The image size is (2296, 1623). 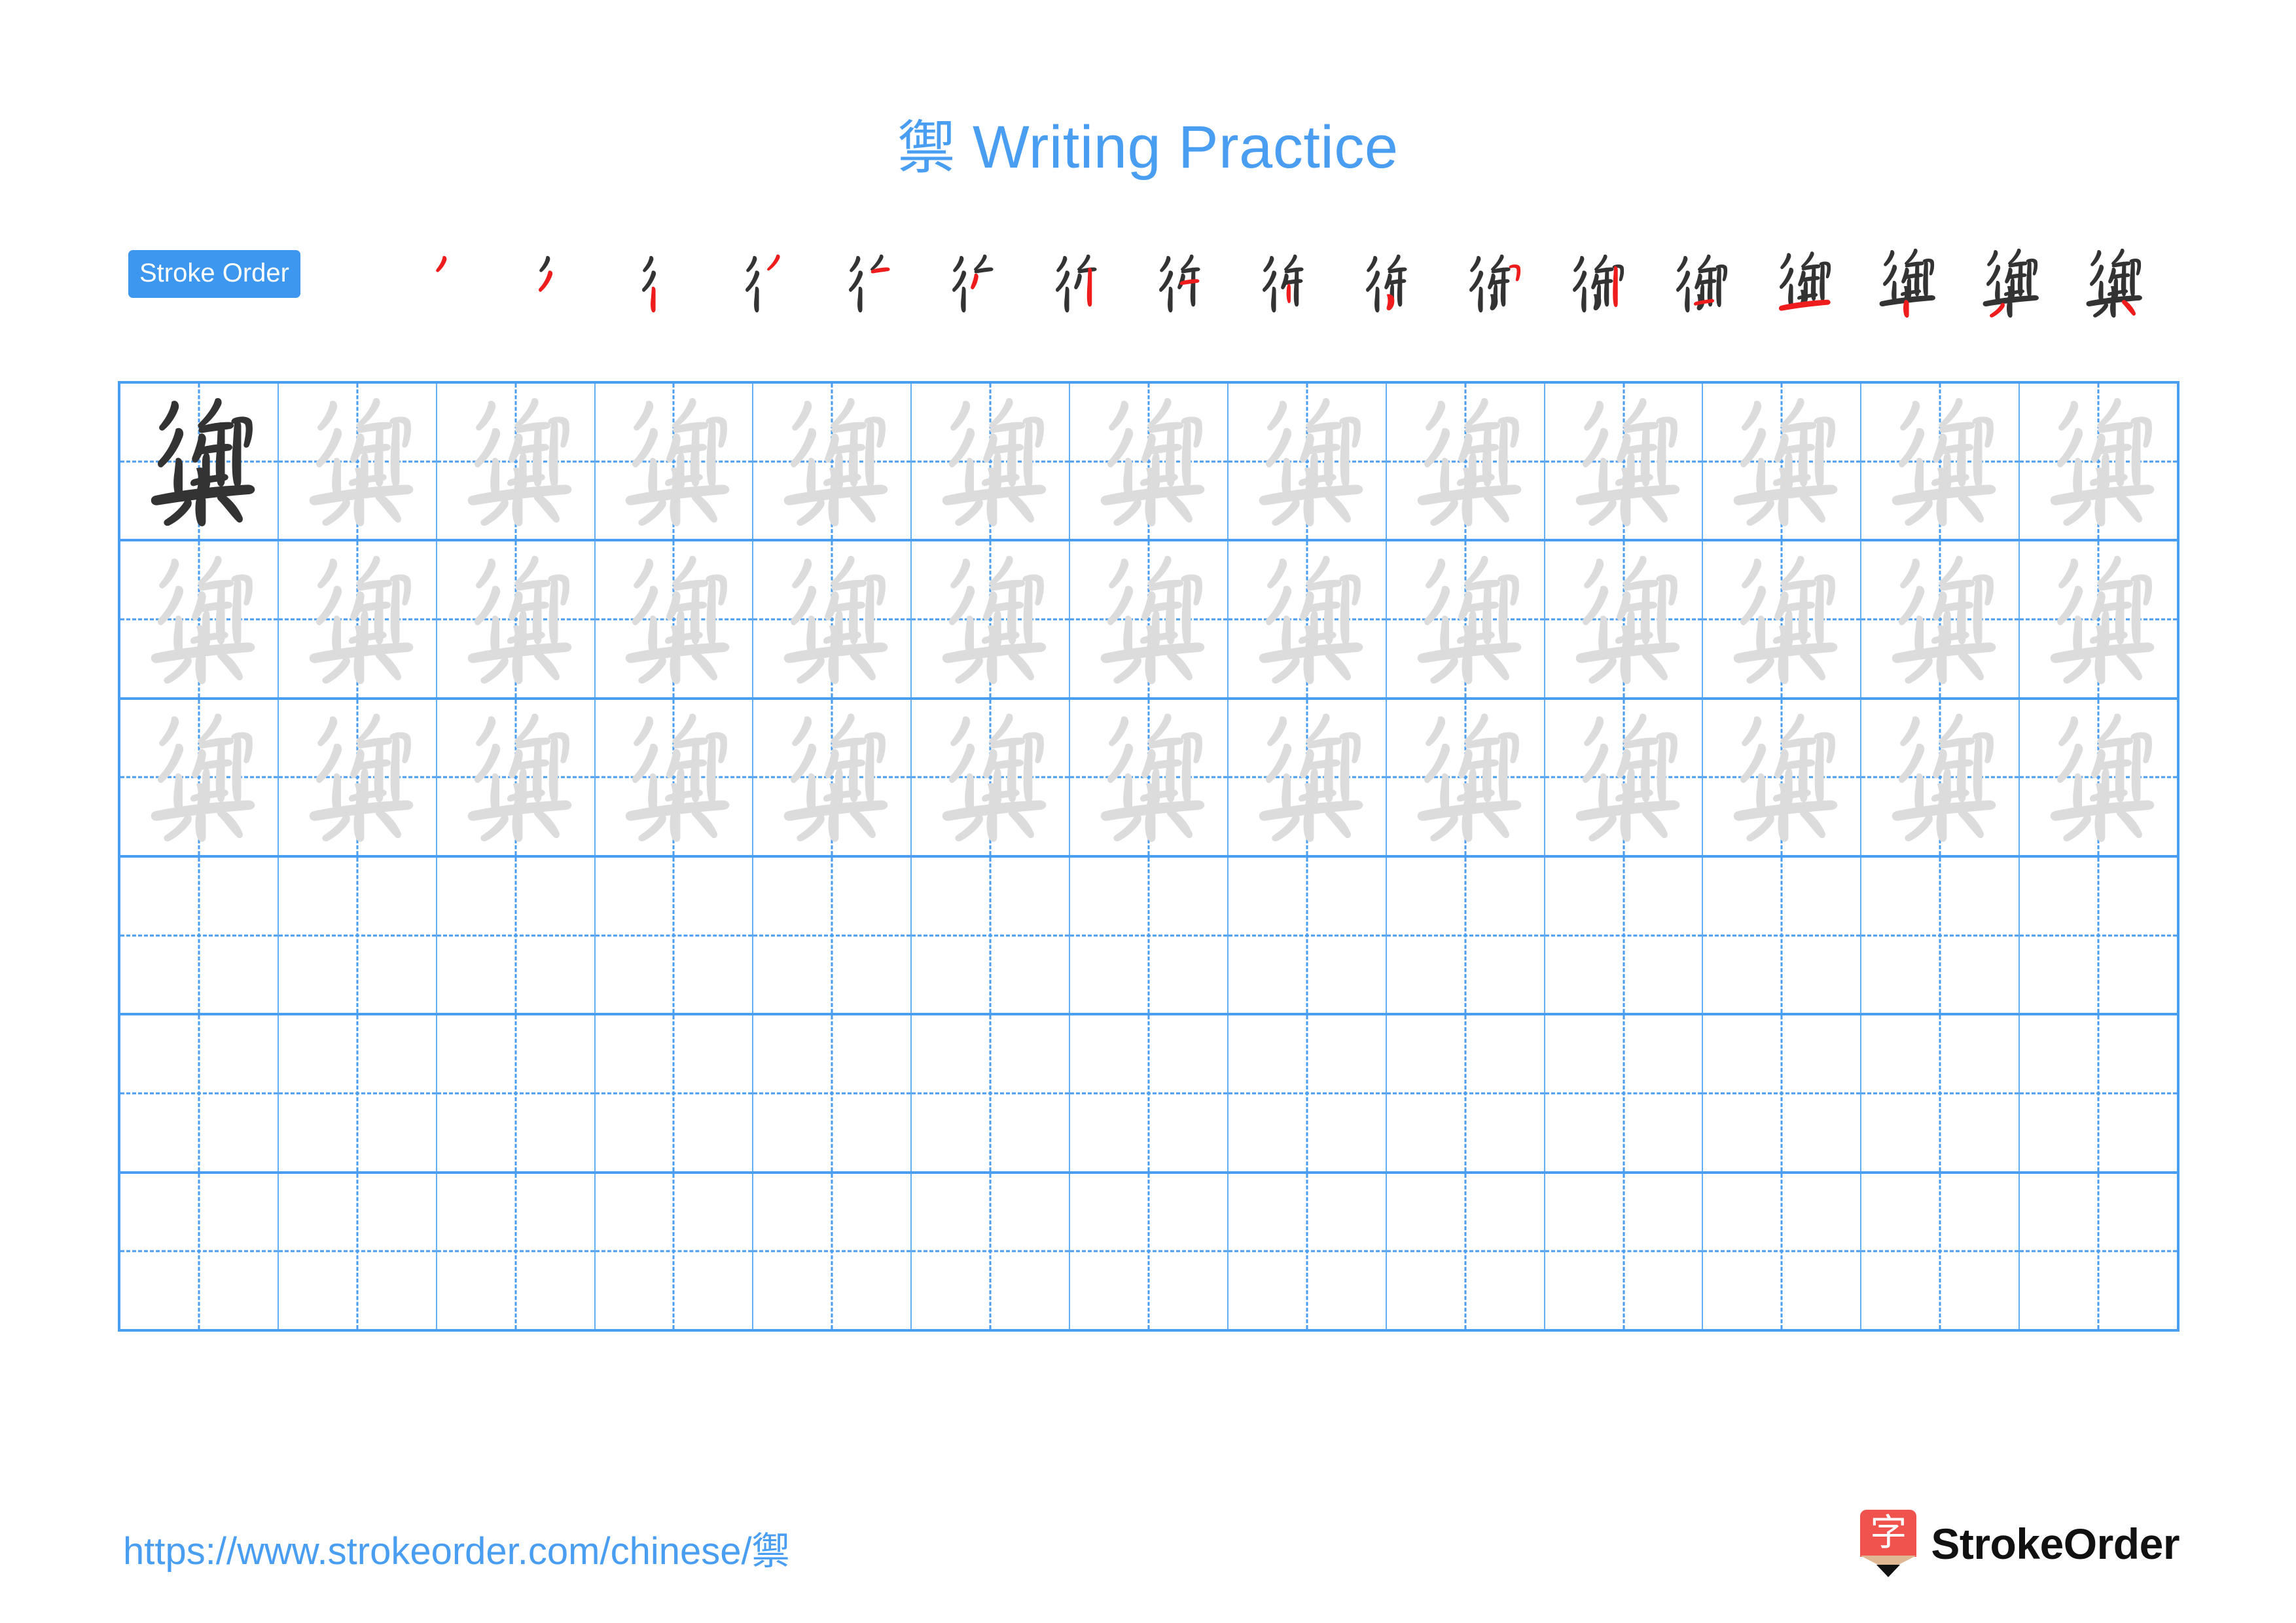 I want to click on stroke-step-2-glyph, so click(x=546, y=273).